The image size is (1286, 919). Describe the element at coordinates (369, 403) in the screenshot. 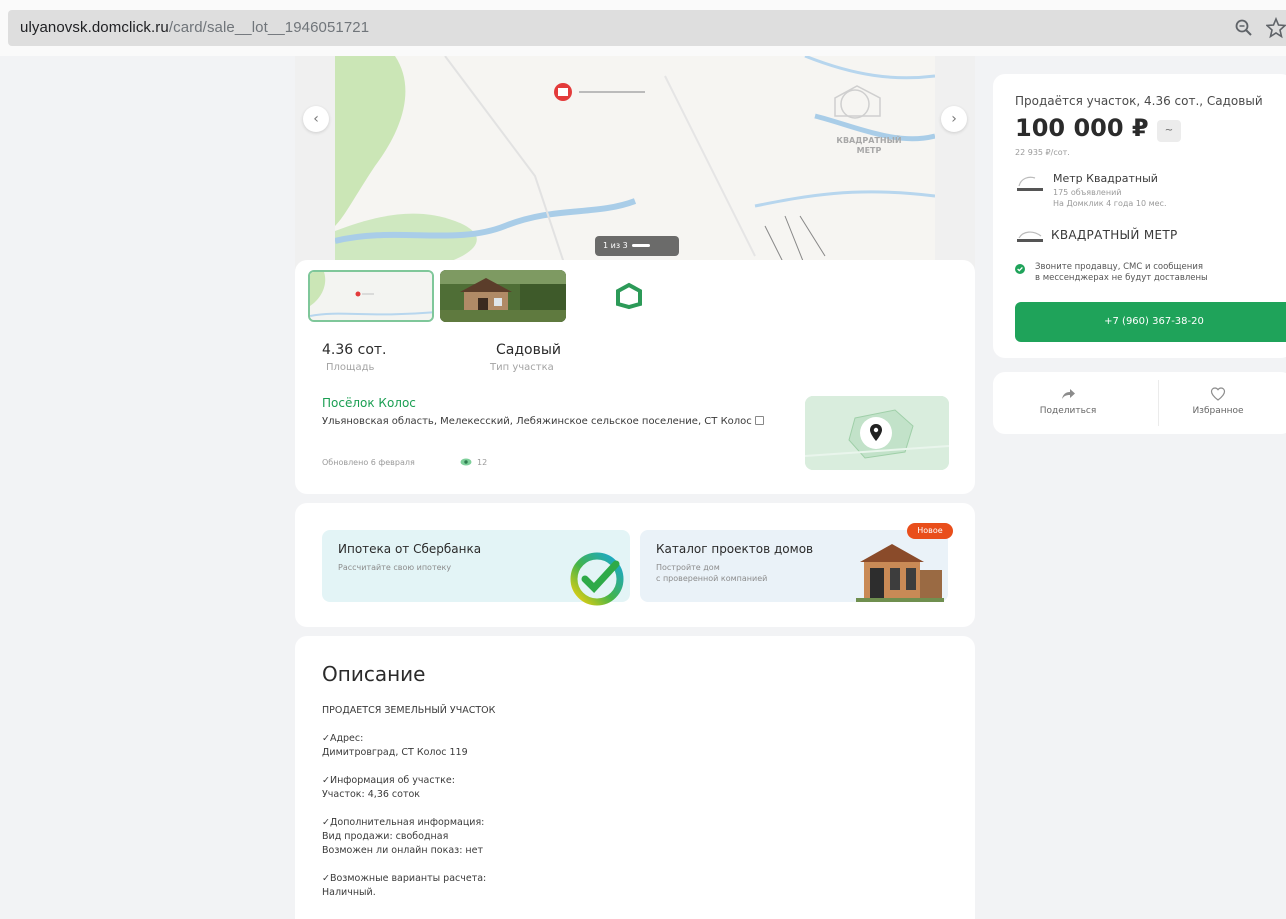

I see `village-link: Посёлок Колос` at that location.